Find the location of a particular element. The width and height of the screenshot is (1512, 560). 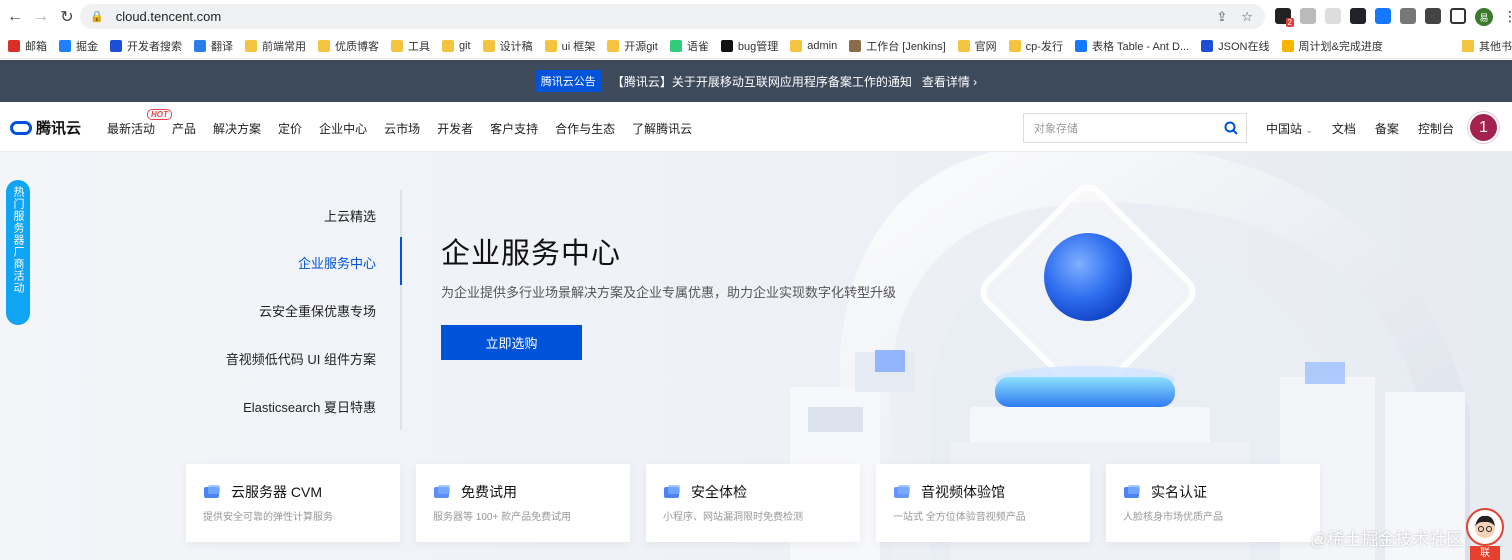

bookmark-item: 语雀 is located at coordinates (689, 46).